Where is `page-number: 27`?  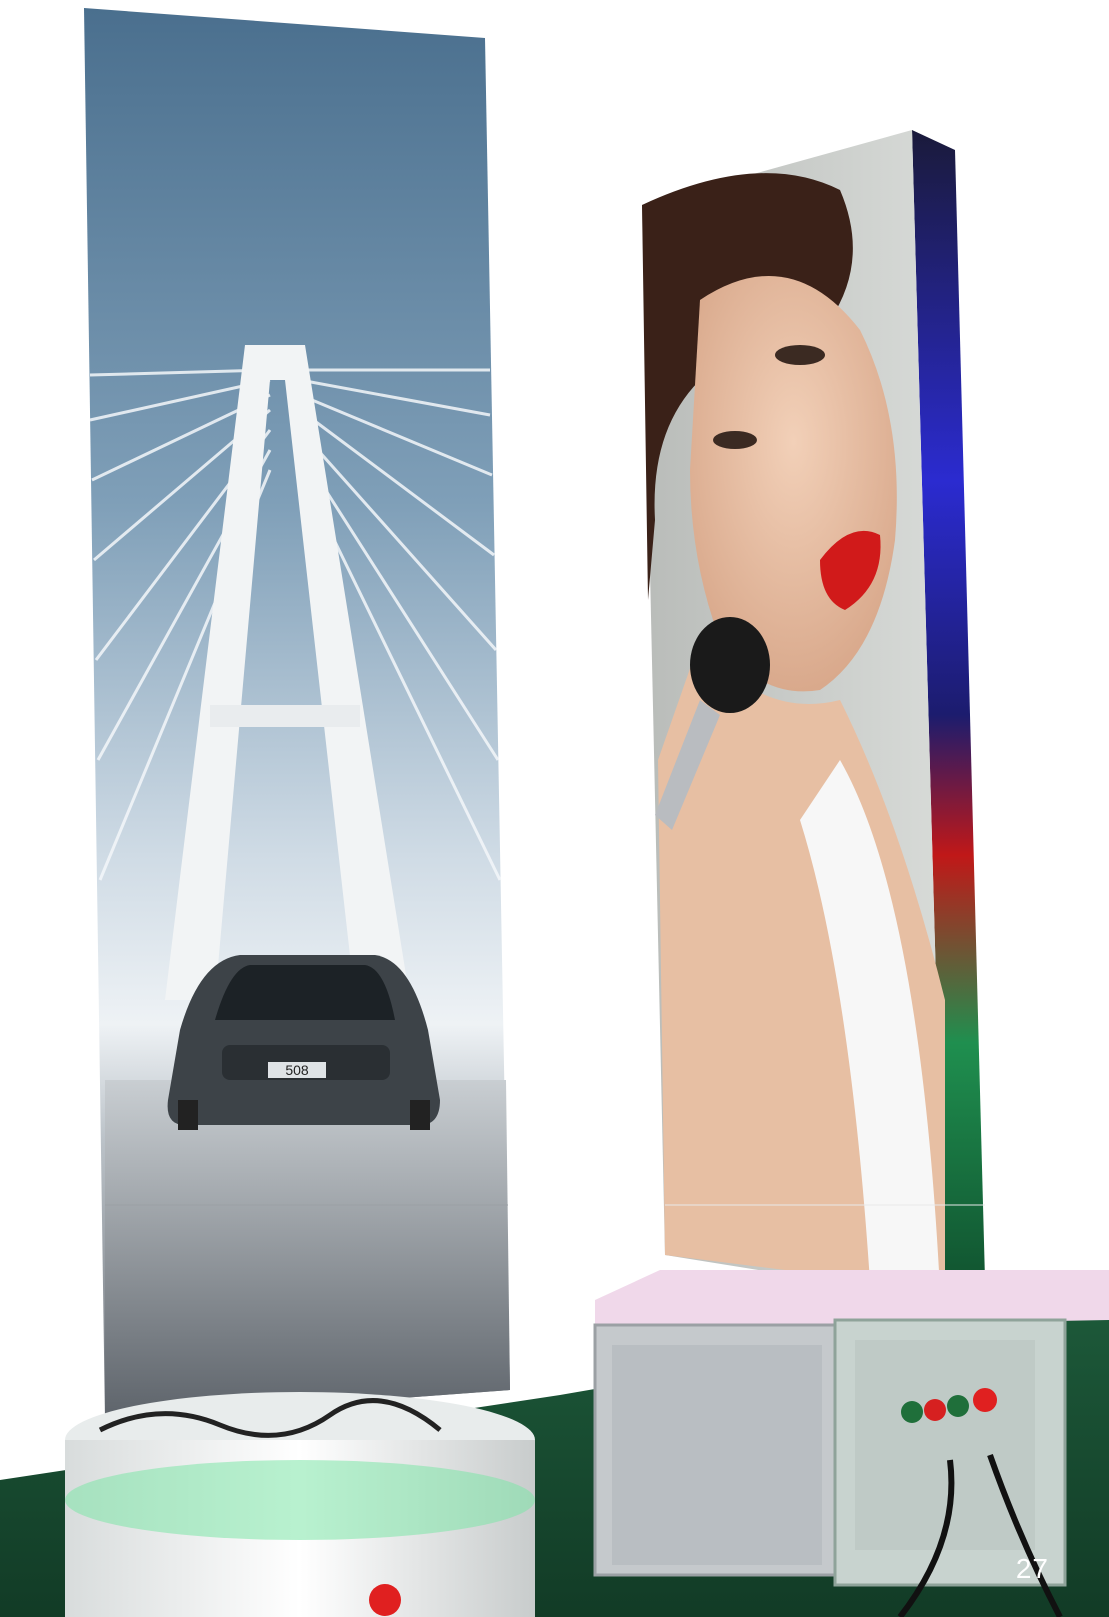
page-number: 27 is located at coordinates (1032, 1568).